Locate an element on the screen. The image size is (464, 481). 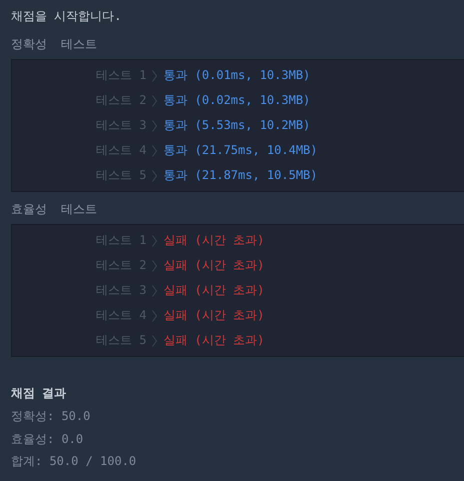
test-result: 통과 (21.75ms, 10.4MB) is located at coordinates (240, 150).